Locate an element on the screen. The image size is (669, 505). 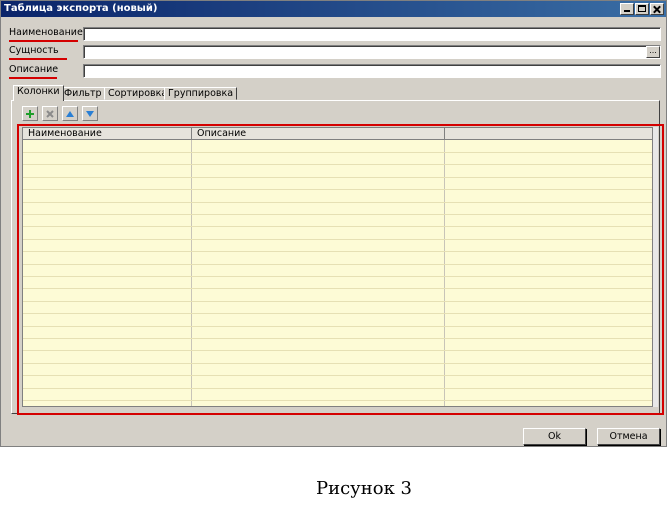
add-column-button is located at coordinates (30, 113).